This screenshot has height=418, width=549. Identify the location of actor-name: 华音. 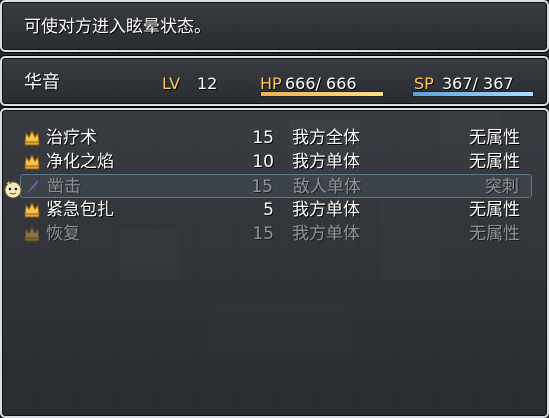
(42, 82).